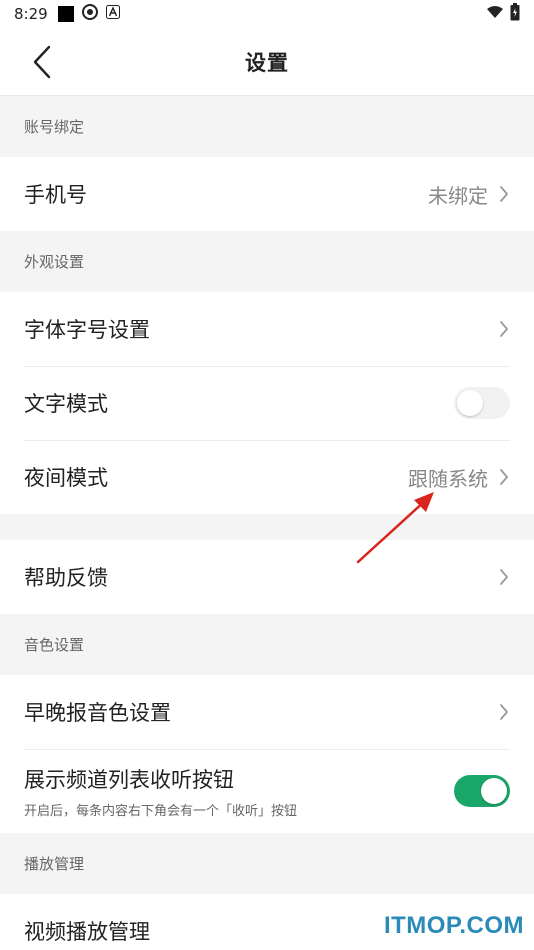  What do you see at coordinates (65, 14) in the screenshot?
I see `app-square-icon` at bounding box center [65, 14].